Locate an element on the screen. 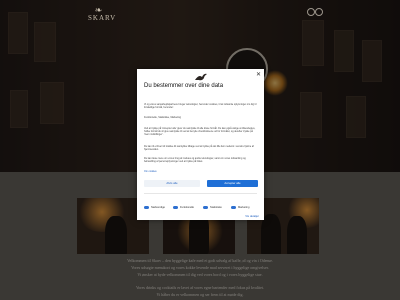 The height and width of the screenshot is (300, 400). category-label: Nødvendige is located at coordinates (158, 207).